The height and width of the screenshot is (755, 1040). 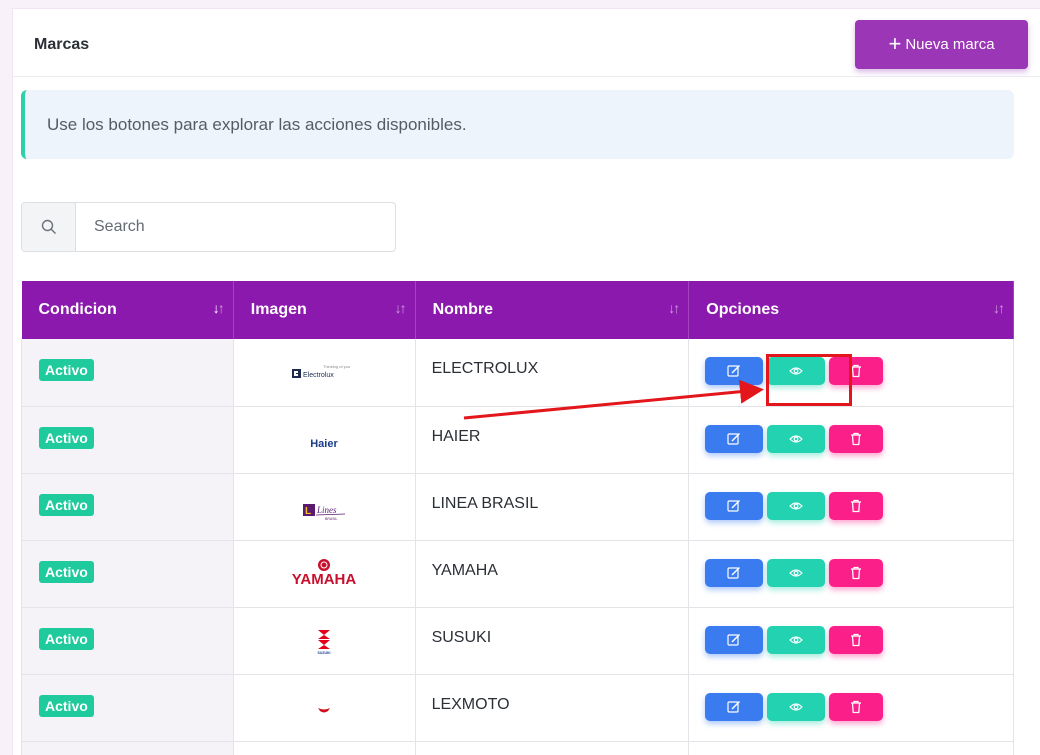 What do you see at coordinates (517, 707) in the screenshot?
I see `table-row: Activo LEXMOTO` at bounding box center [517, 707].